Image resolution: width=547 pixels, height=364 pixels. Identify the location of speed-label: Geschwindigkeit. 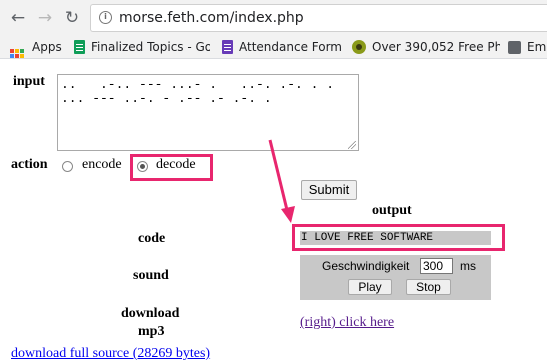
(366, 266).